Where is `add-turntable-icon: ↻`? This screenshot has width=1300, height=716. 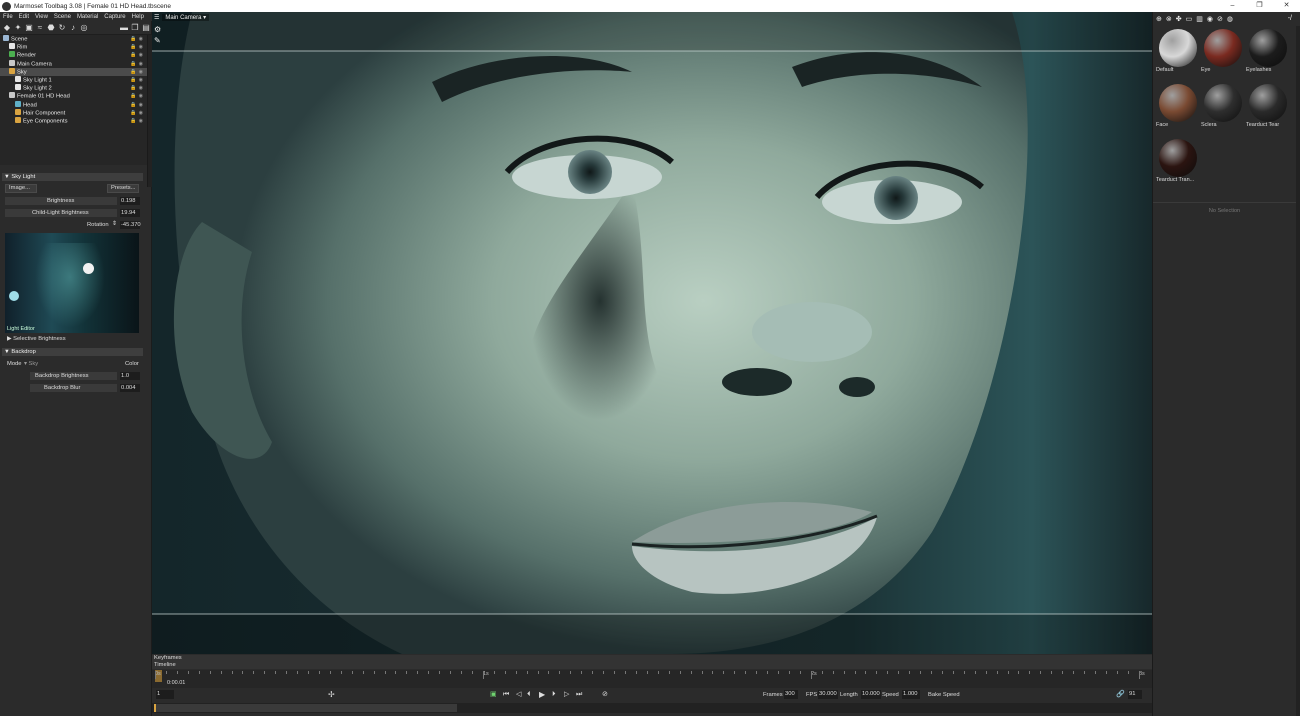 add-turntable-icon: ↻ is located at coordinates (62, 28).